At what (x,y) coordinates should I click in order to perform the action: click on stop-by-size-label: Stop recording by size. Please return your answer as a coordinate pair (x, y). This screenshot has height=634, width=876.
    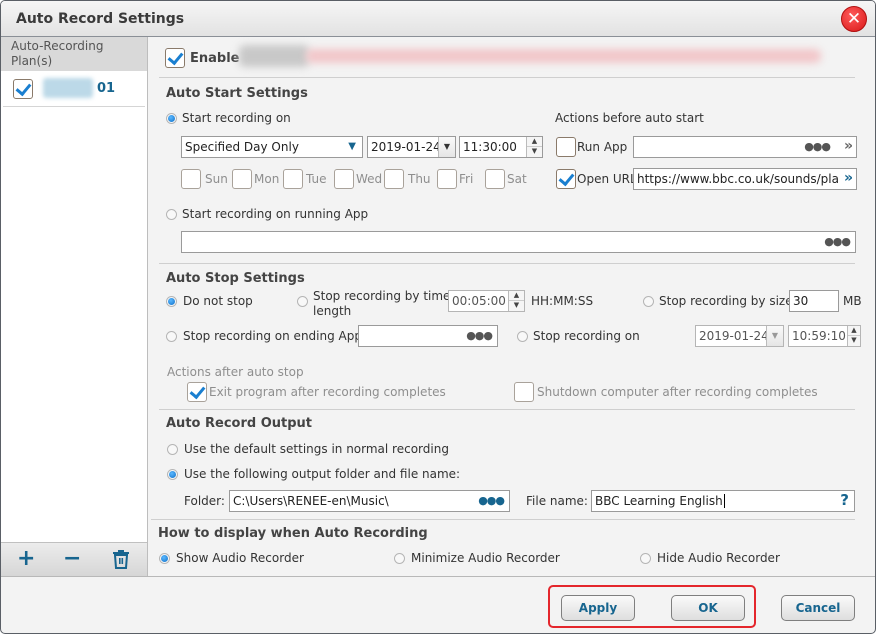
    Looking at the image, I should click on (726, 301).